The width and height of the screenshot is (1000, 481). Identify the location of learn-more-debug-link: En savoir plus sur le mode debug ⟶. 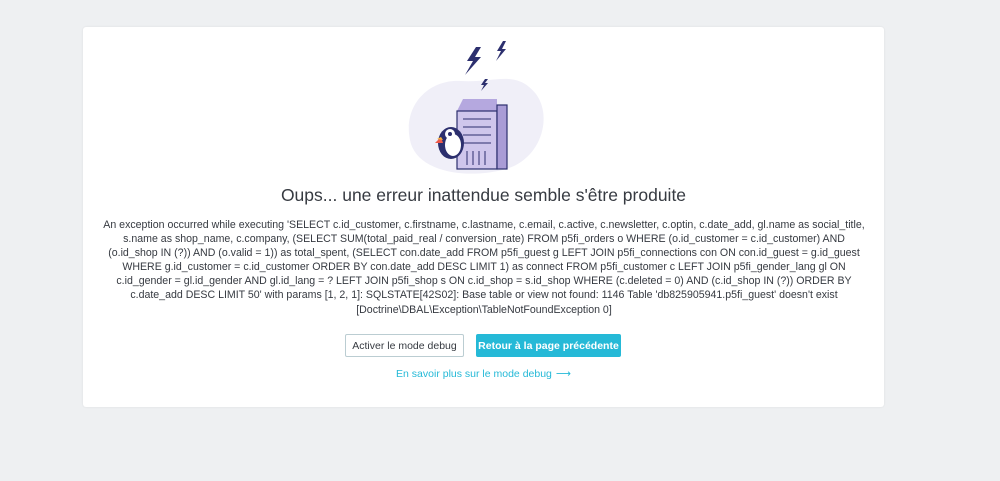
(483, 374).